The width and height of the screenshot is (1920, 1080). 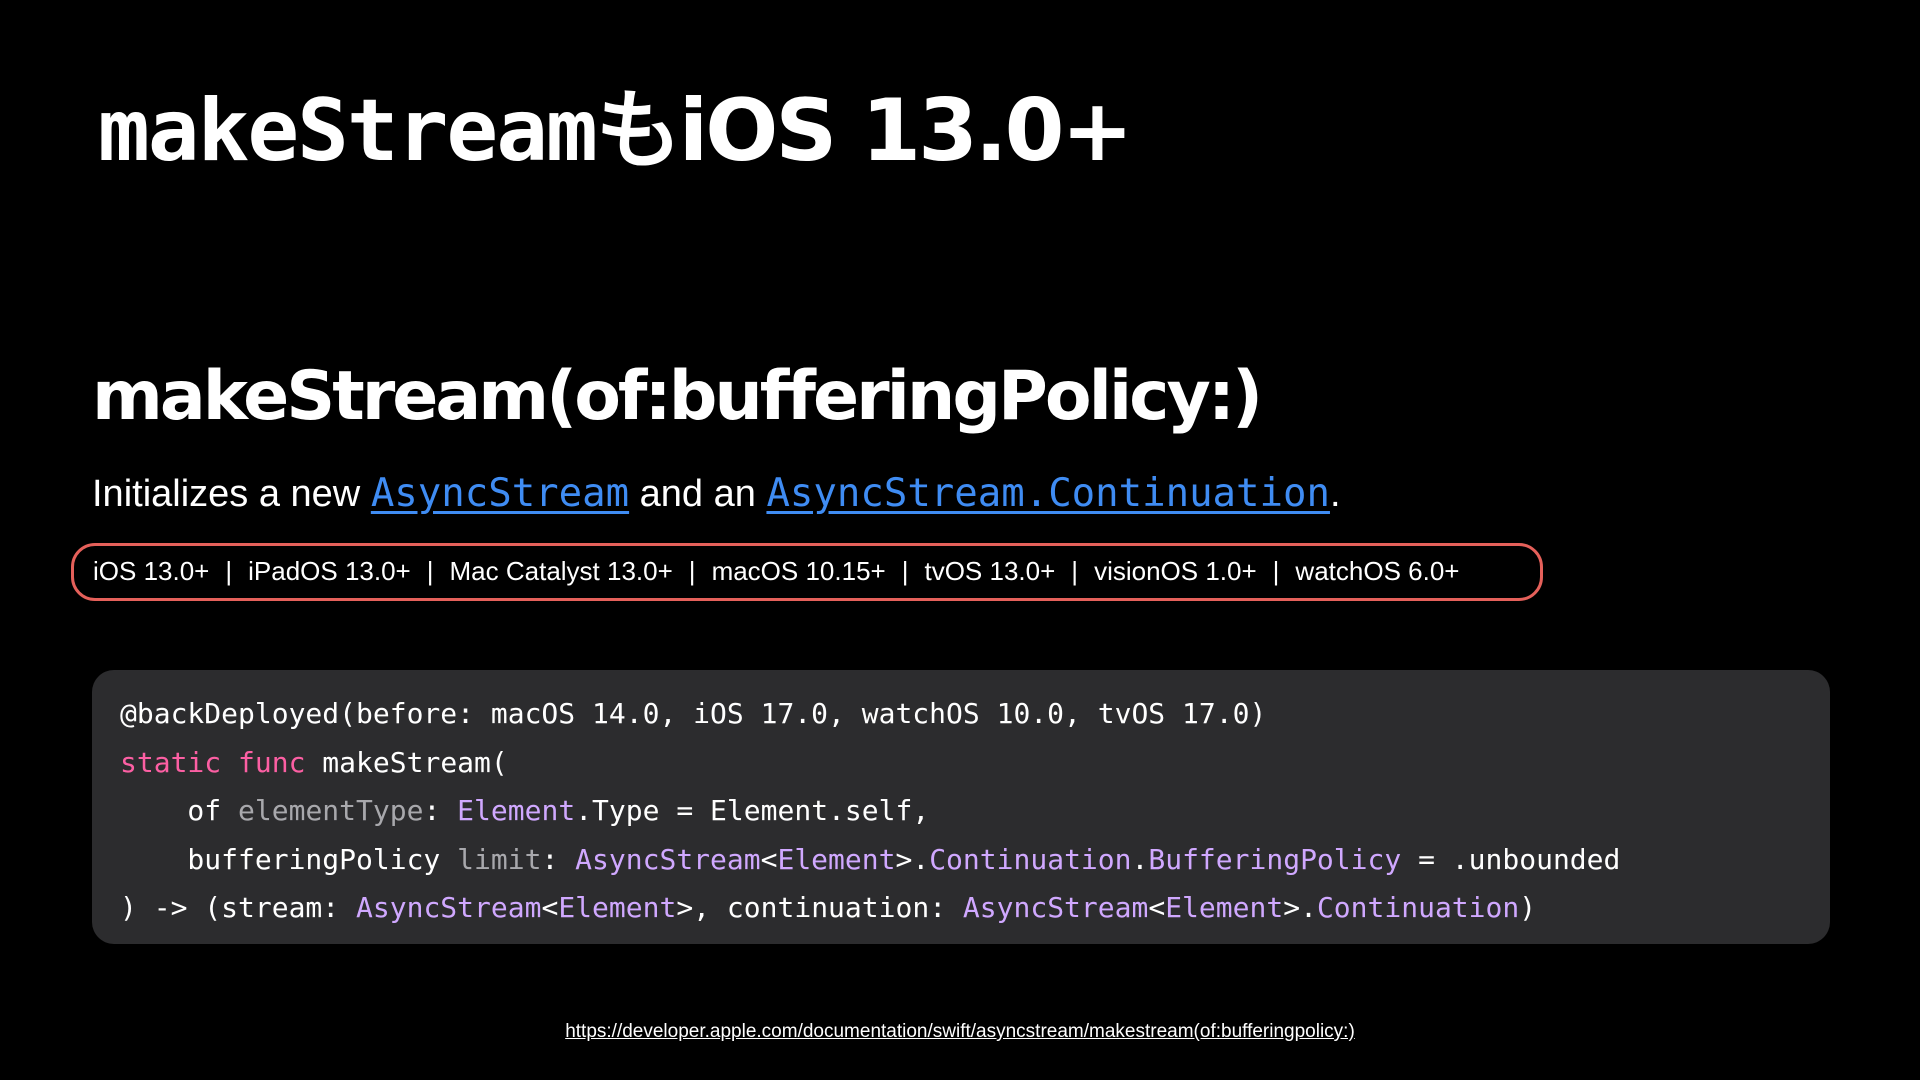 What do you see at coordinates (151, 571) in the screenshot?
I see `platform-ios: iOS 13.0+` at bounding box center [151, 571].